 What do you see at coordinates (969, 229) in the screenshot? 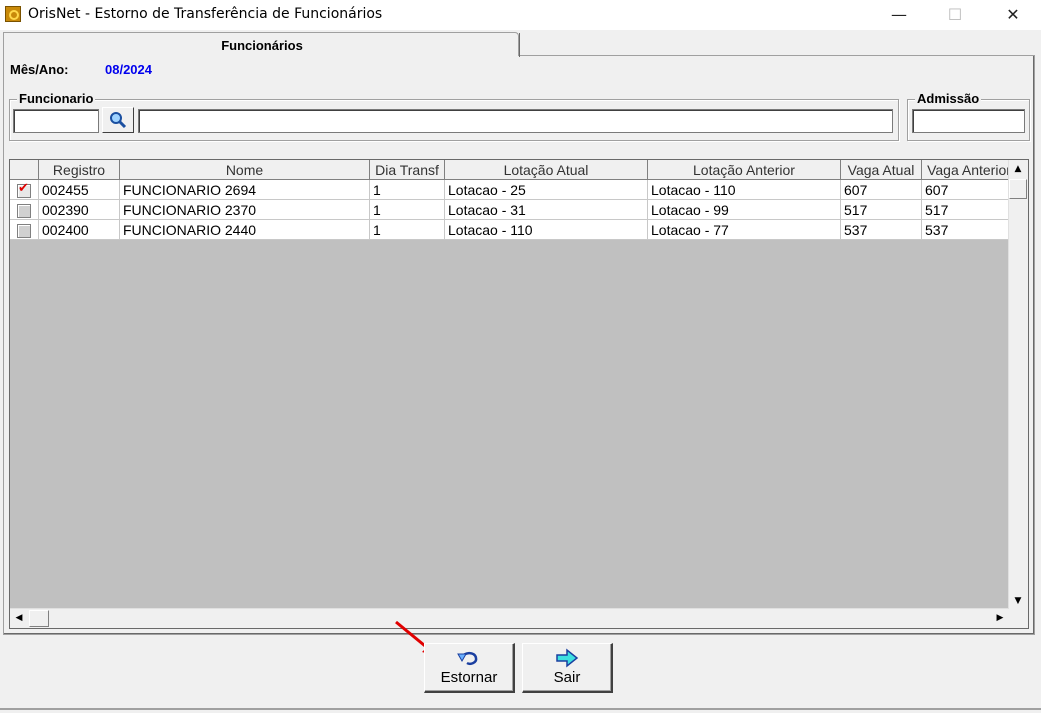
I see `vaga-anterior-cell: 537` at bounding box center [969, 229].